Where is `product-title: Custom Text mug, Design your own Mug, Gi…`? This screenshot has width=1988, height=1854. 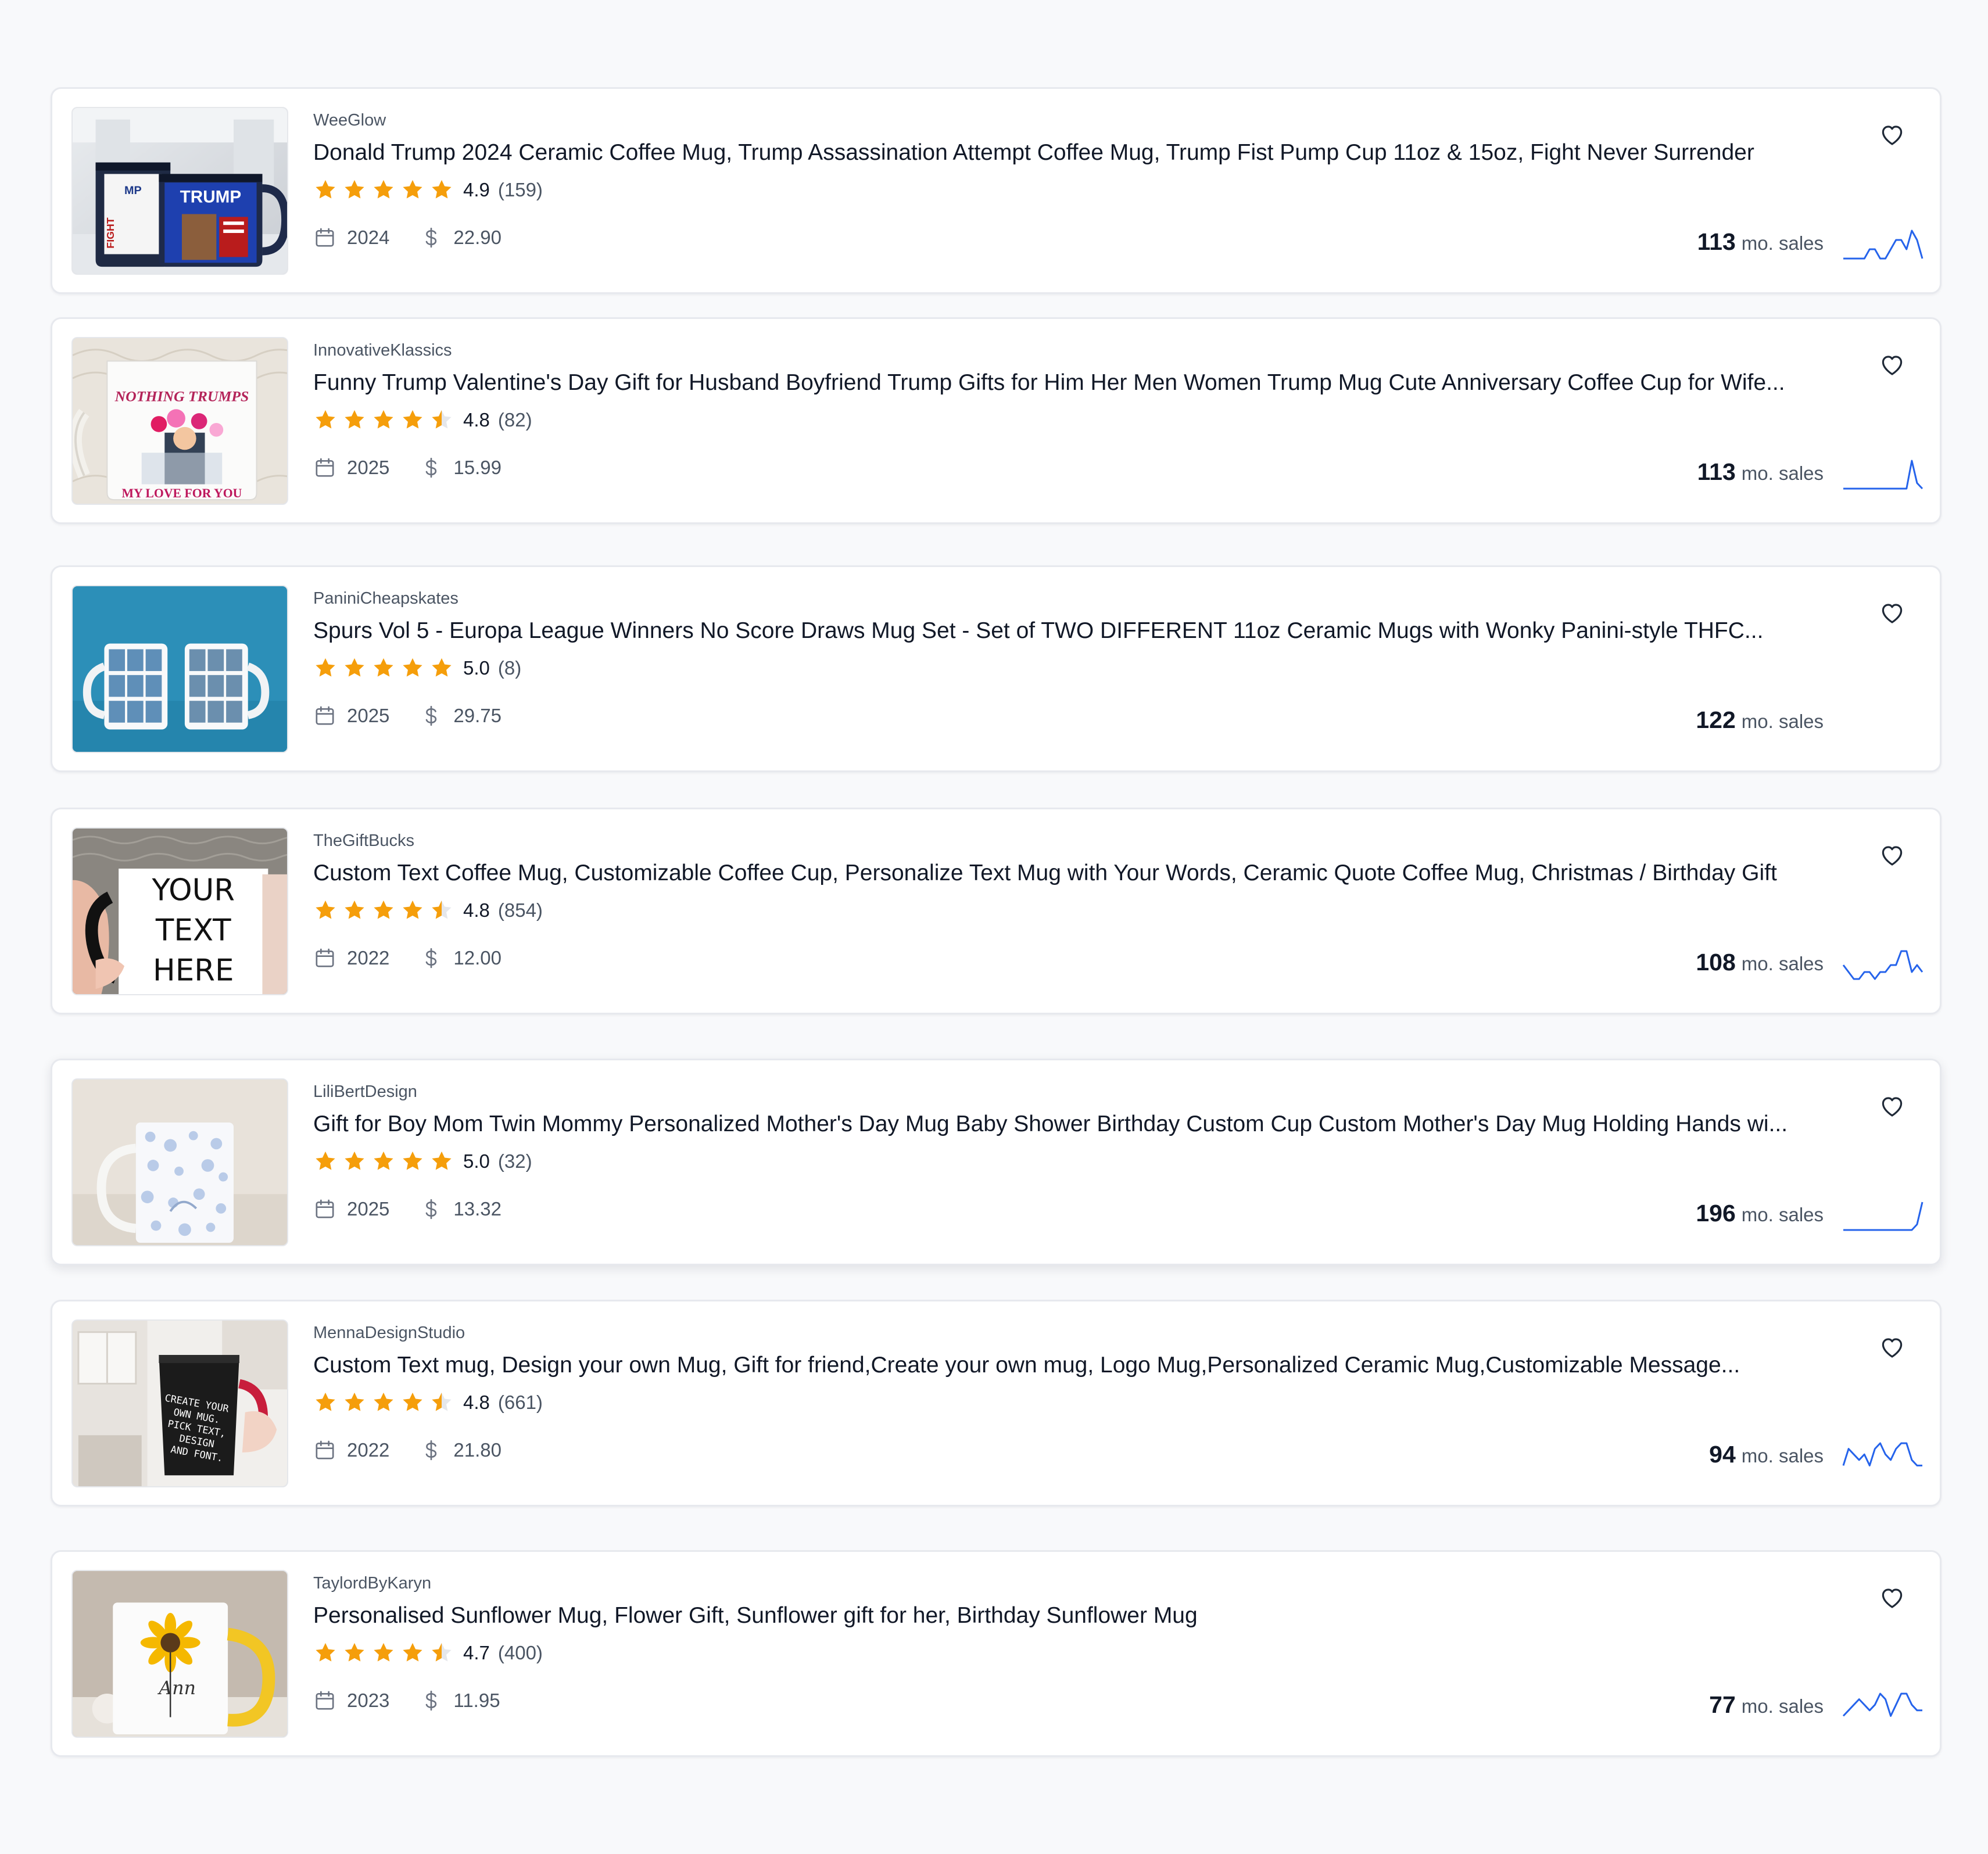 product-title: Custom Text mug, Design your own Mug, Gi… is located at coordinates (1103, 1365).